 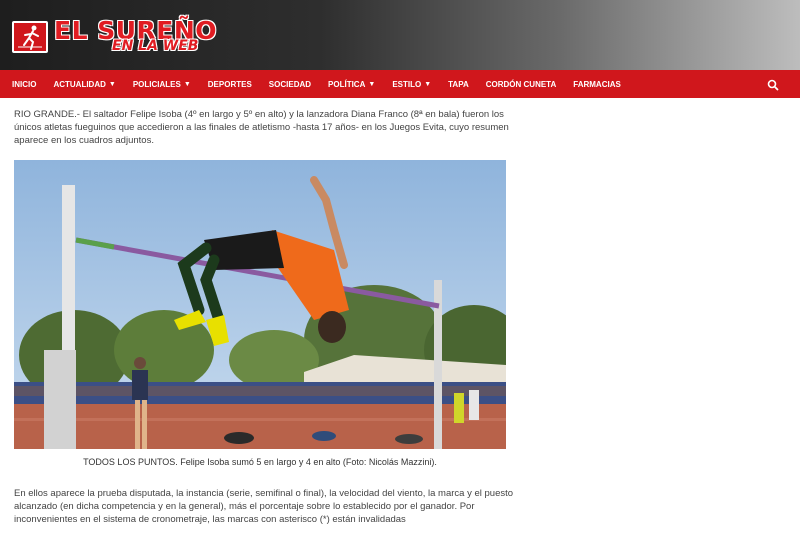 I want to click on site-header: EL SUREÑO EN LA WEB, so click(x=400, y=35).